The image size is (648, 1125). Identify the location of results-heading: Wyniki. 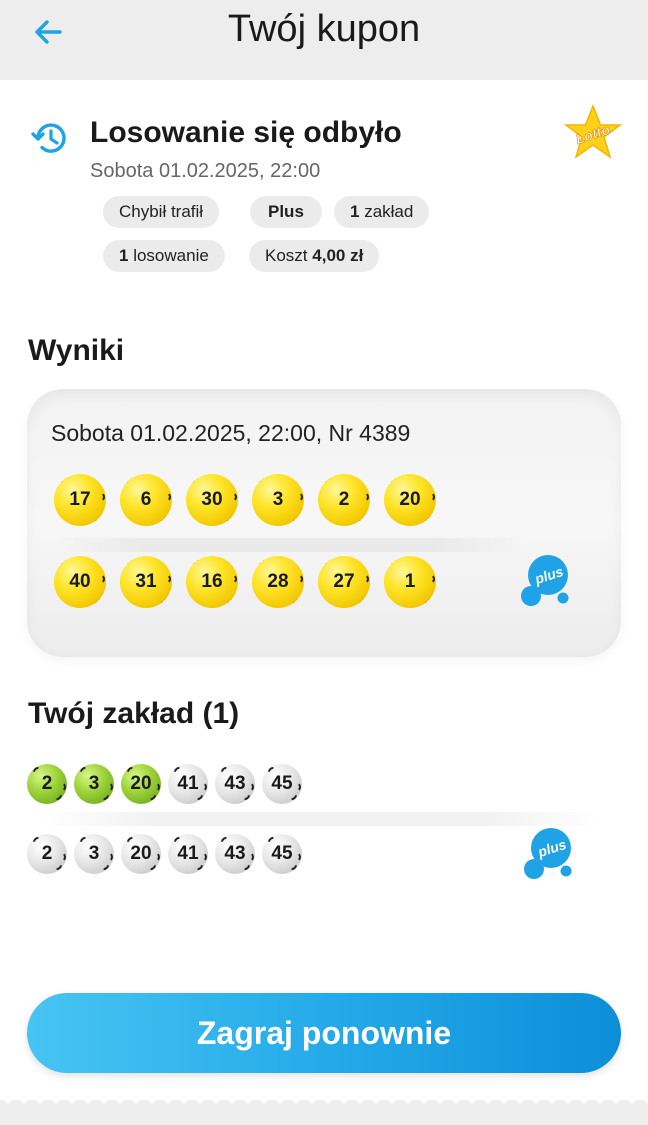
(76, 350).